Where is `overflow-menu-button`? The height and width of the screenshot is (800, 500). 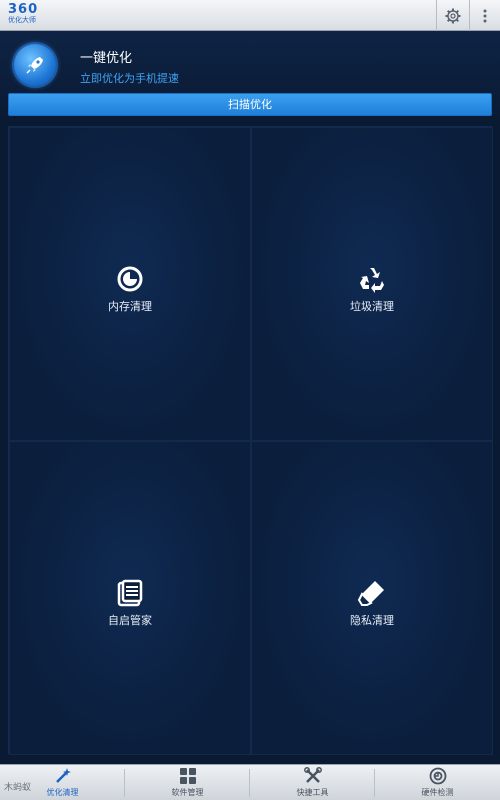
overflow-menu-button is located at coordinates (485, 15).